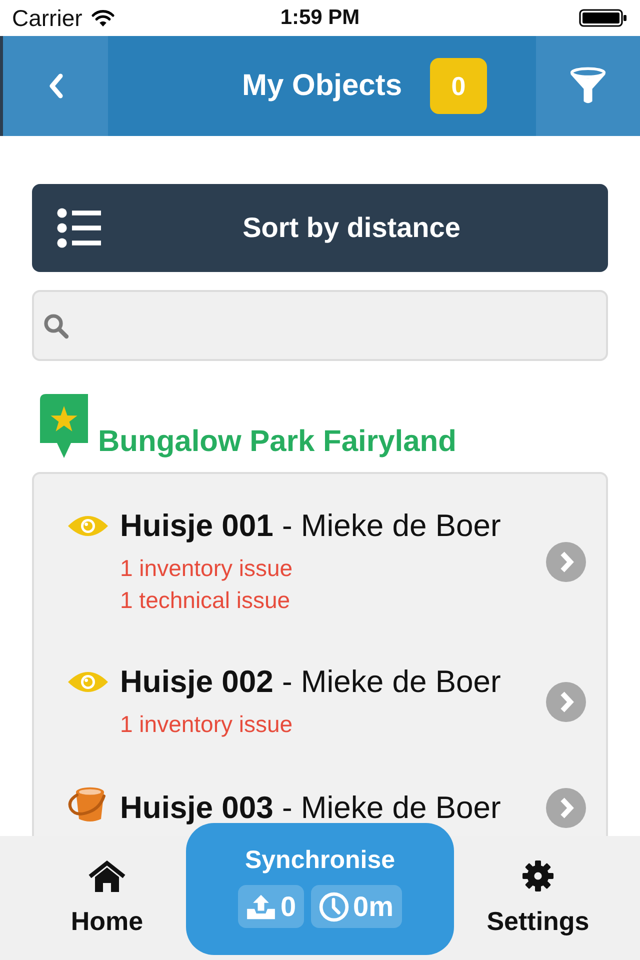  I want to click on wifi-icon, so click(103, 18).